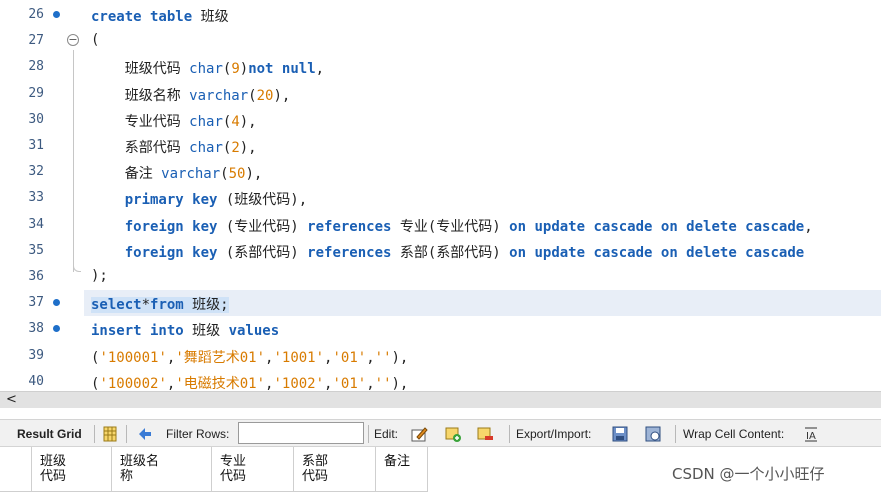 This screenshot has width=881, height=492. Describe the element at coordinates (137, 331) in the screenshot. I see `code-token: insert into` at that location.